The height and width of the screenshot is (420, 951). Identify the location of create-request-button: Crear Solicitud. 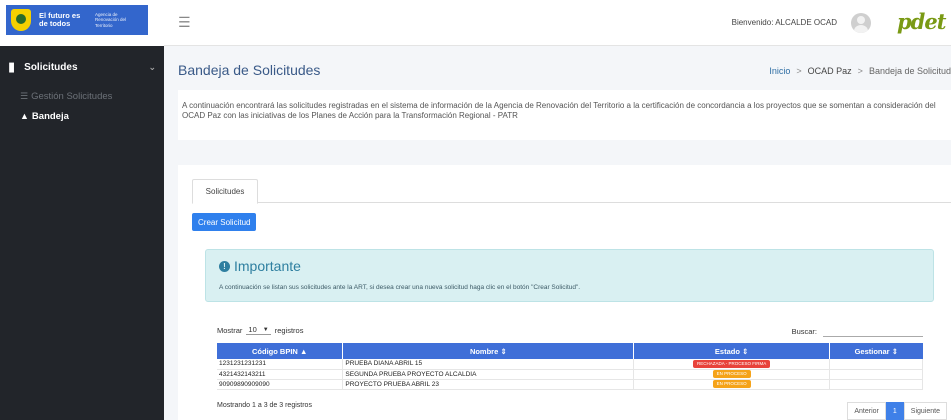
(224, 222).